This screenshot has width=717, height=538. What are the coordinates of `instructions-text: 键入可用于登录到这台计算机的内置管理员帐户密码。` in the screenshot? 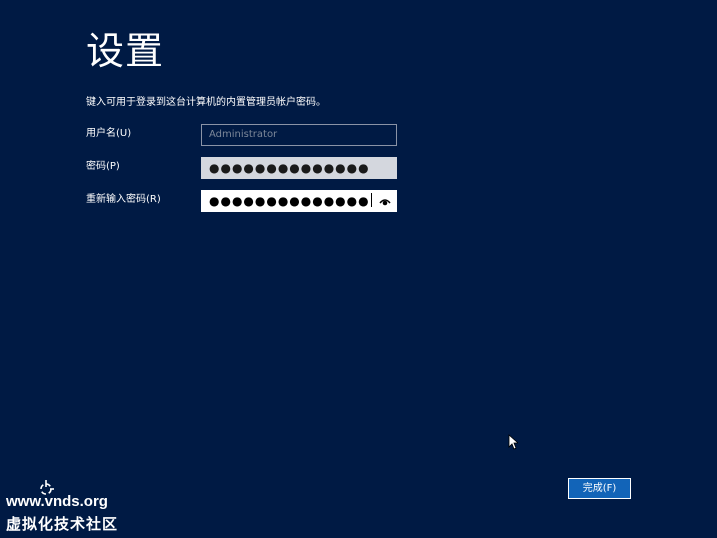 It's located at (206, 102).